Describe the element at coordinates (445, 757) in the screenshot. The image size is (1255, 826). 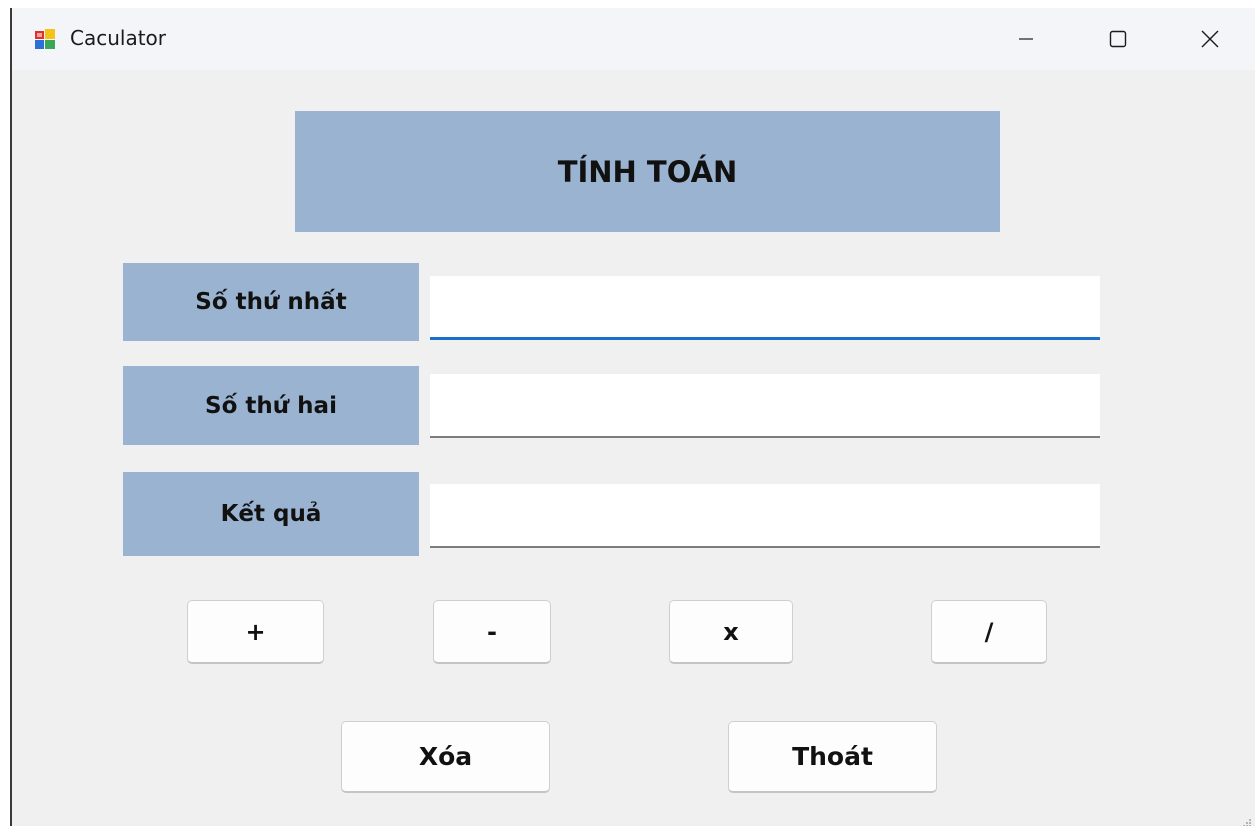
I see `clear-button: Xóa` at that location.